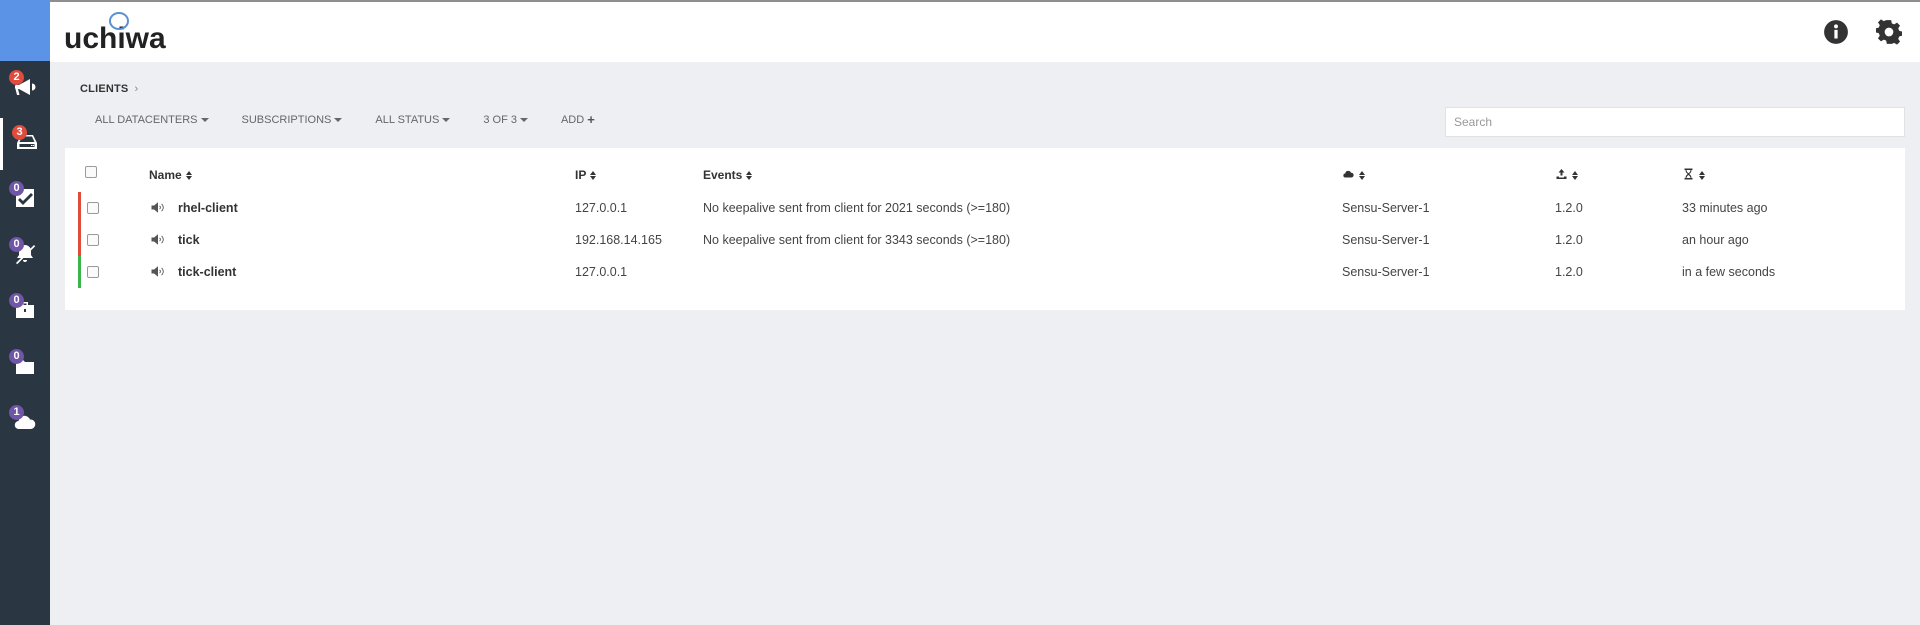 This screenshot has height=625, width=1920. What do you see at coordinates (16, 356) in the screenshot?
I see `aggregates-count-badge: 0` at bounding box center [16, 356].